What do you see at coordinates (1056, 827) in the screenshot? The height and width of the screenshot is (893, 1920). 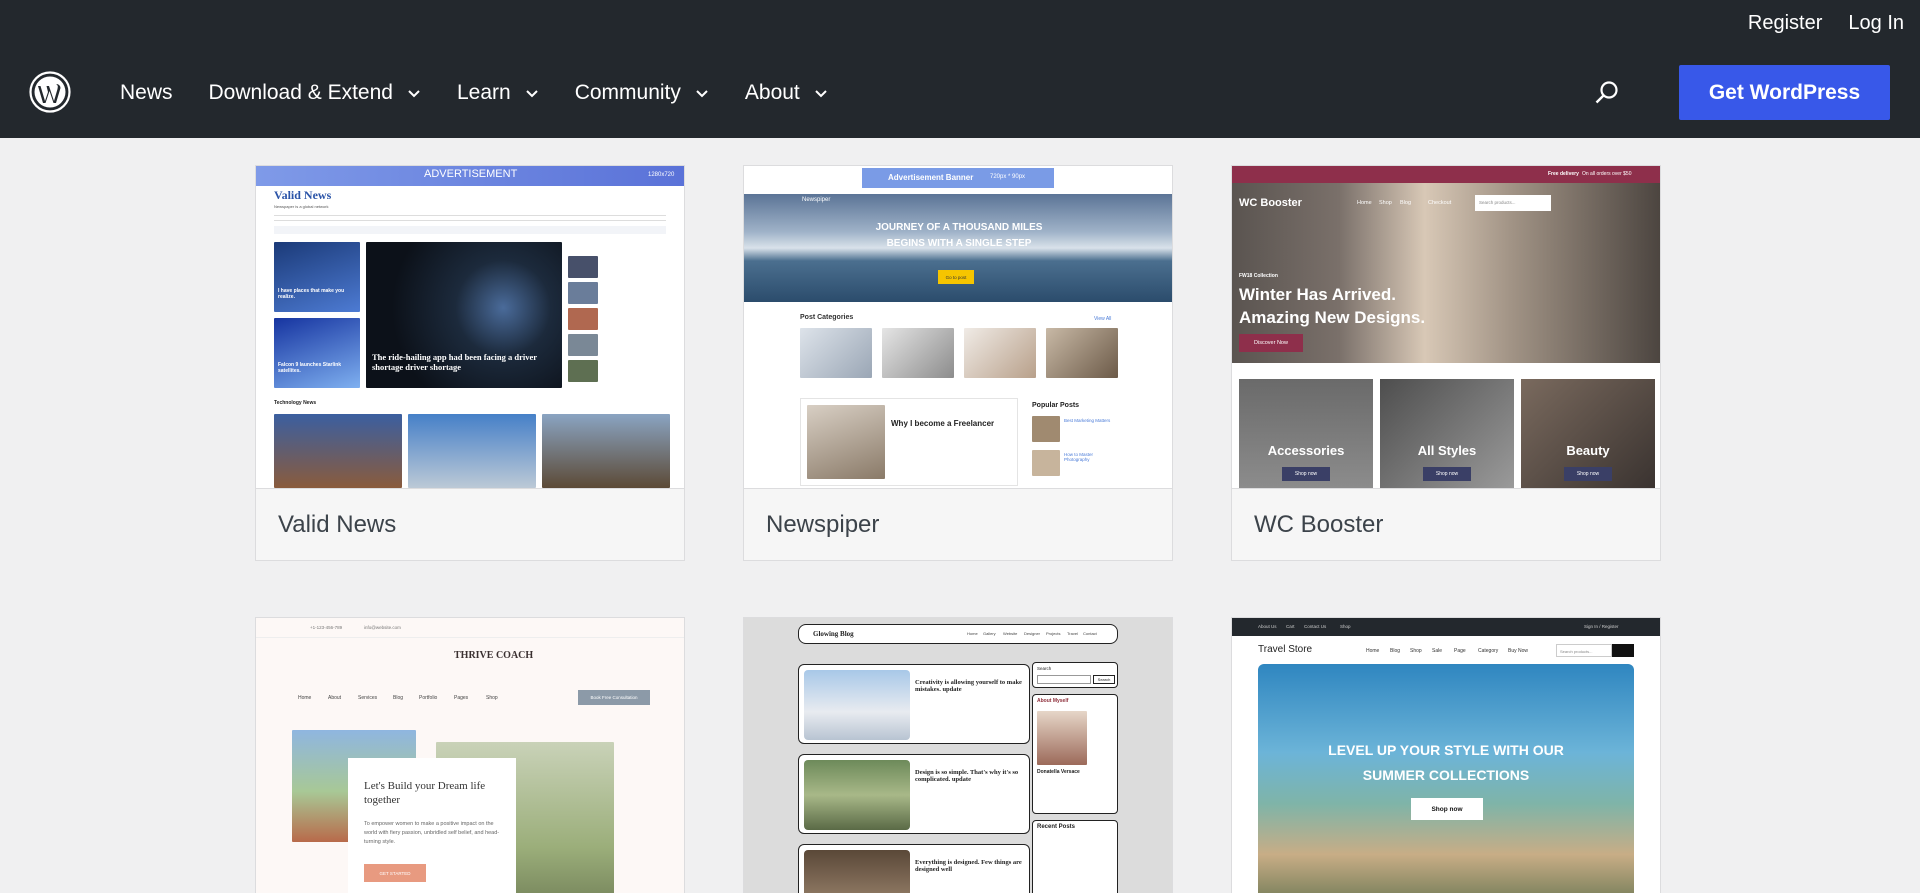 I see `preview-recent-title: Recent Posts` at bounding box center [1056, 827].